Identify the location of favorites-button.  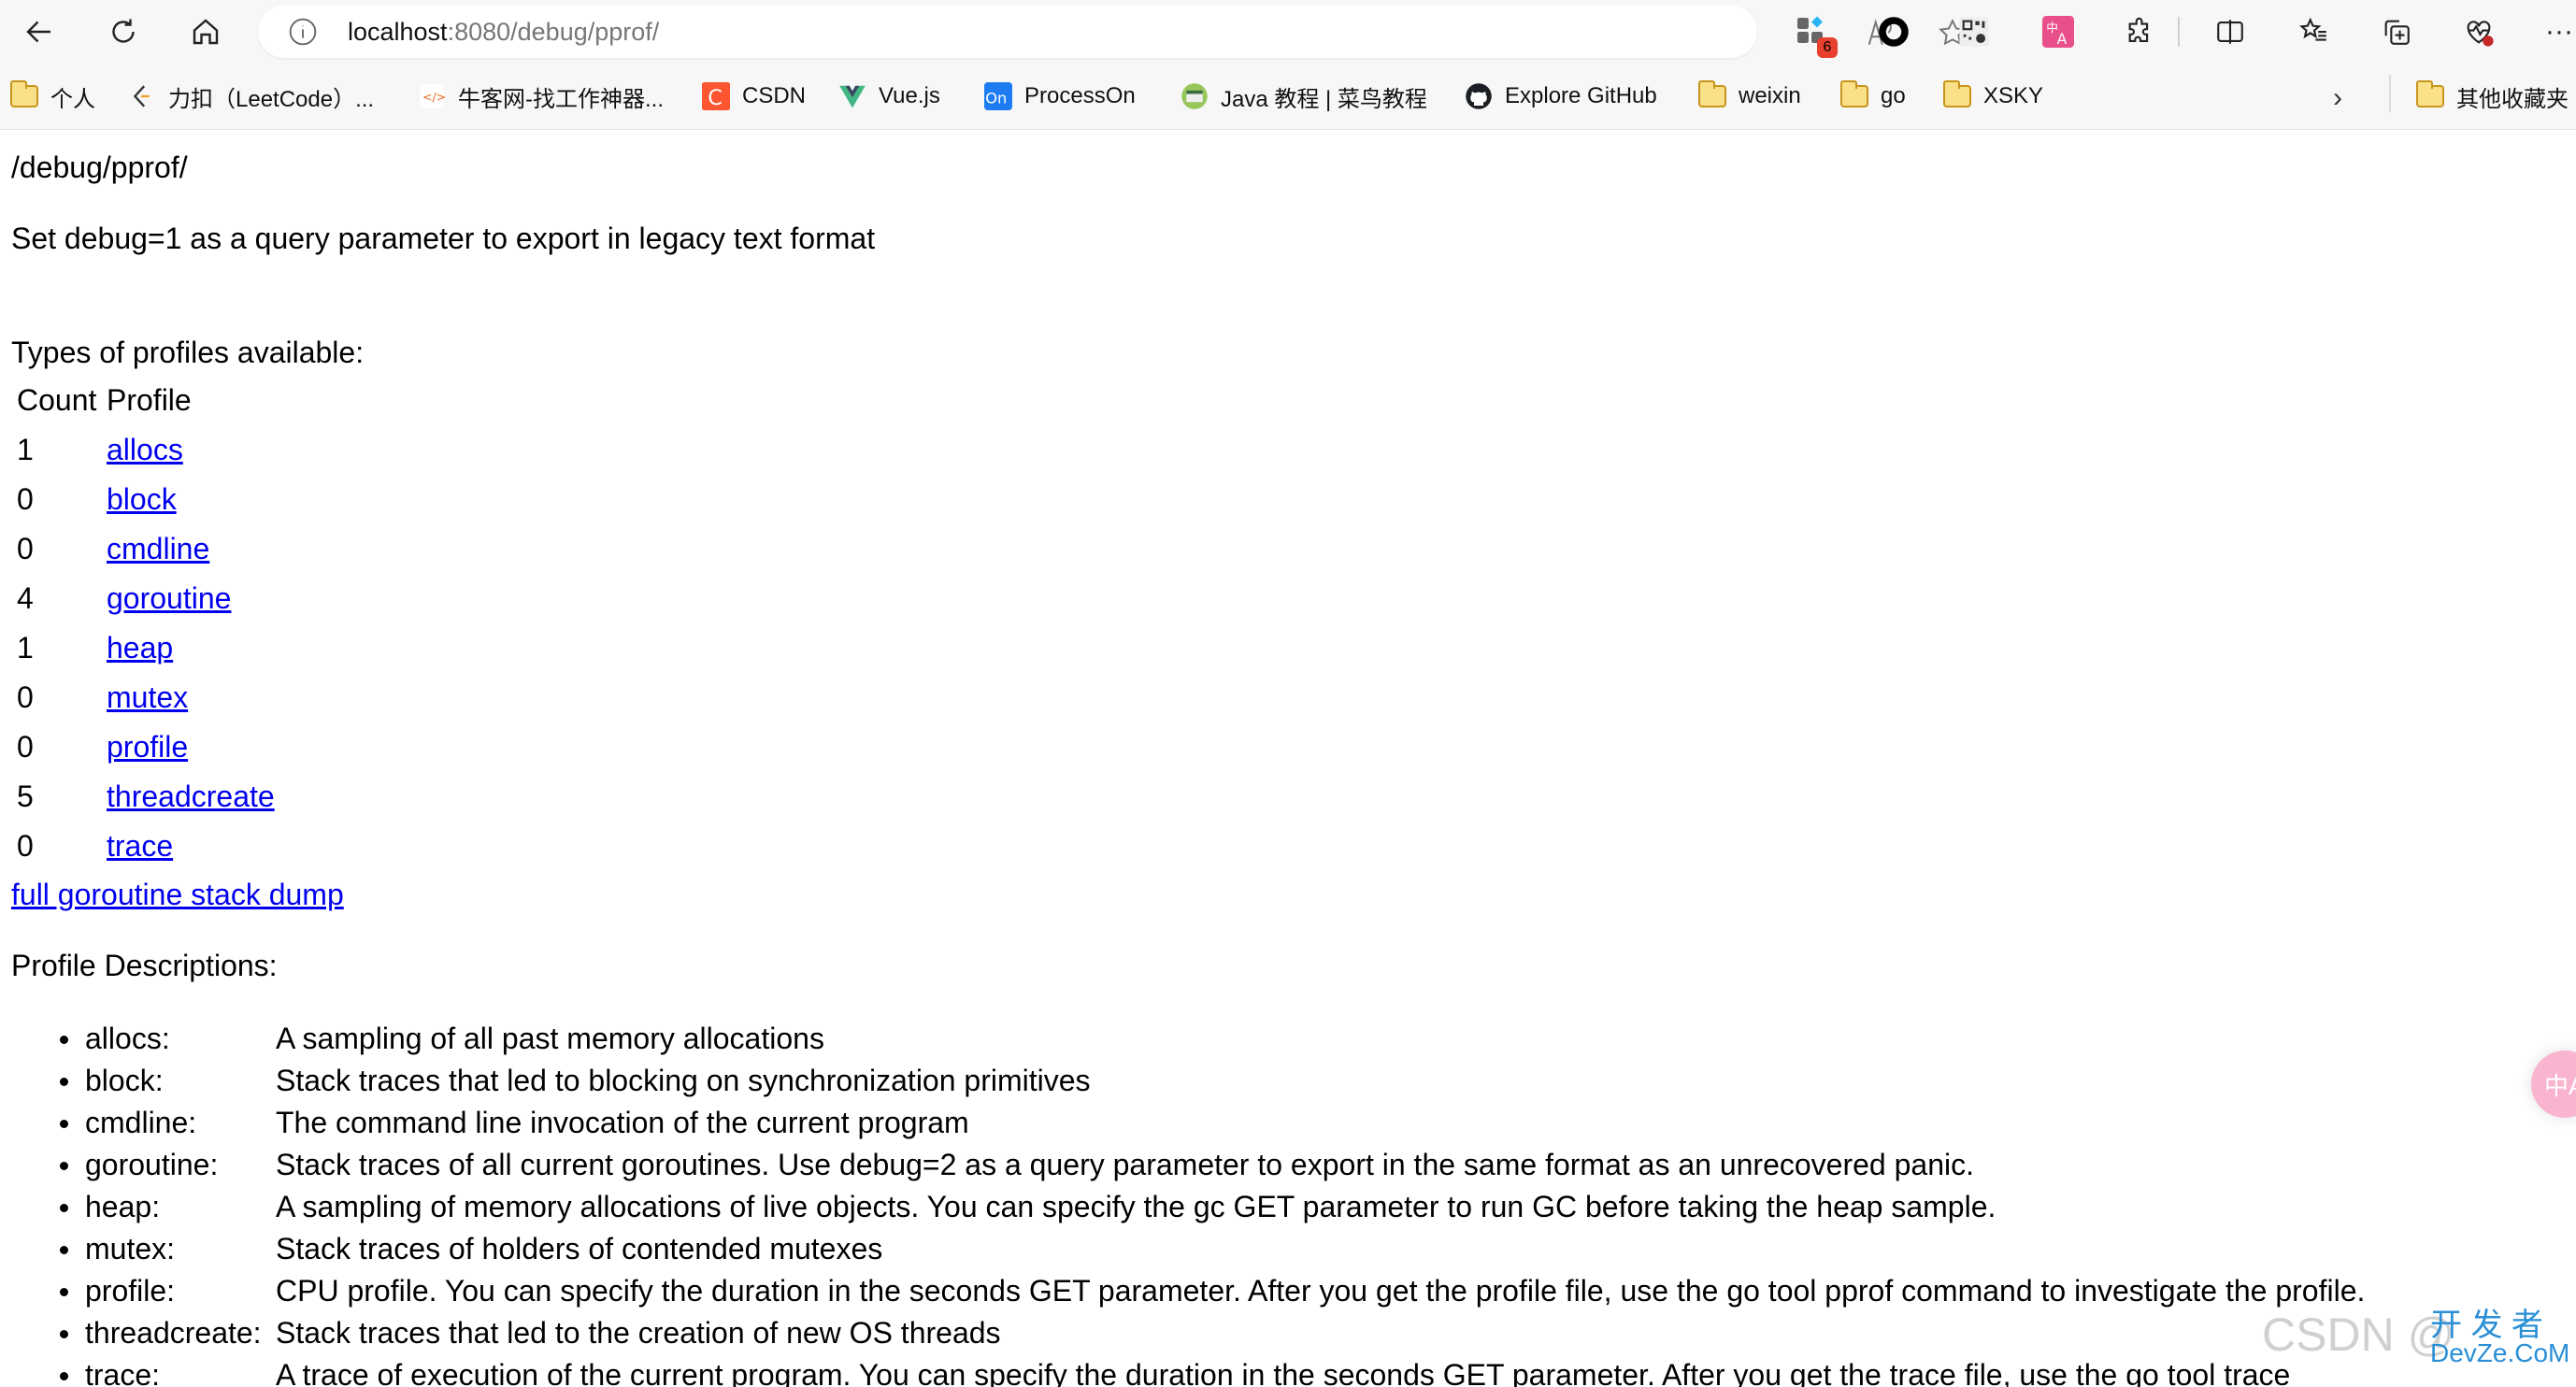
(2314, 31).